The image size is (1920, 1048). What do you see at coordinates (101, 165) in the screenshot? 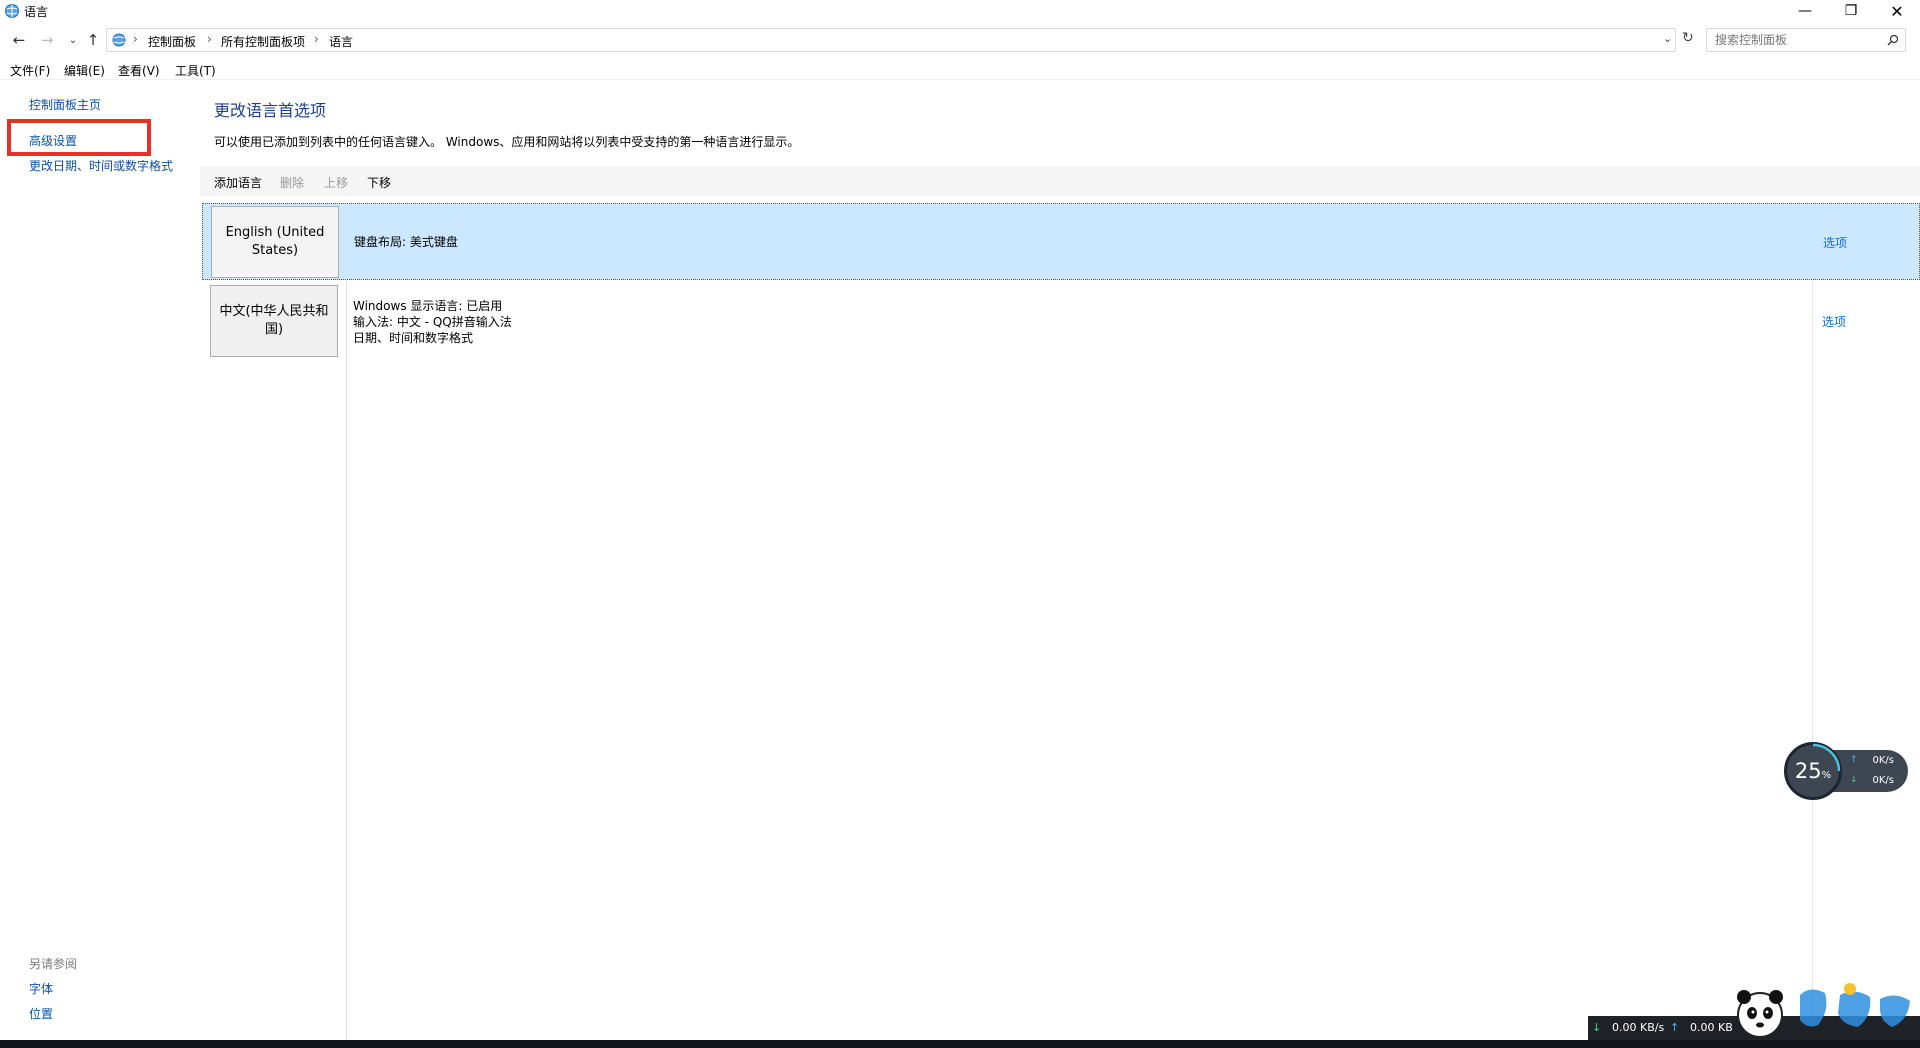
I see `sidebar-link-date-time-format: 更改日期、时间或数字格式` at bounding box center [101, 165].